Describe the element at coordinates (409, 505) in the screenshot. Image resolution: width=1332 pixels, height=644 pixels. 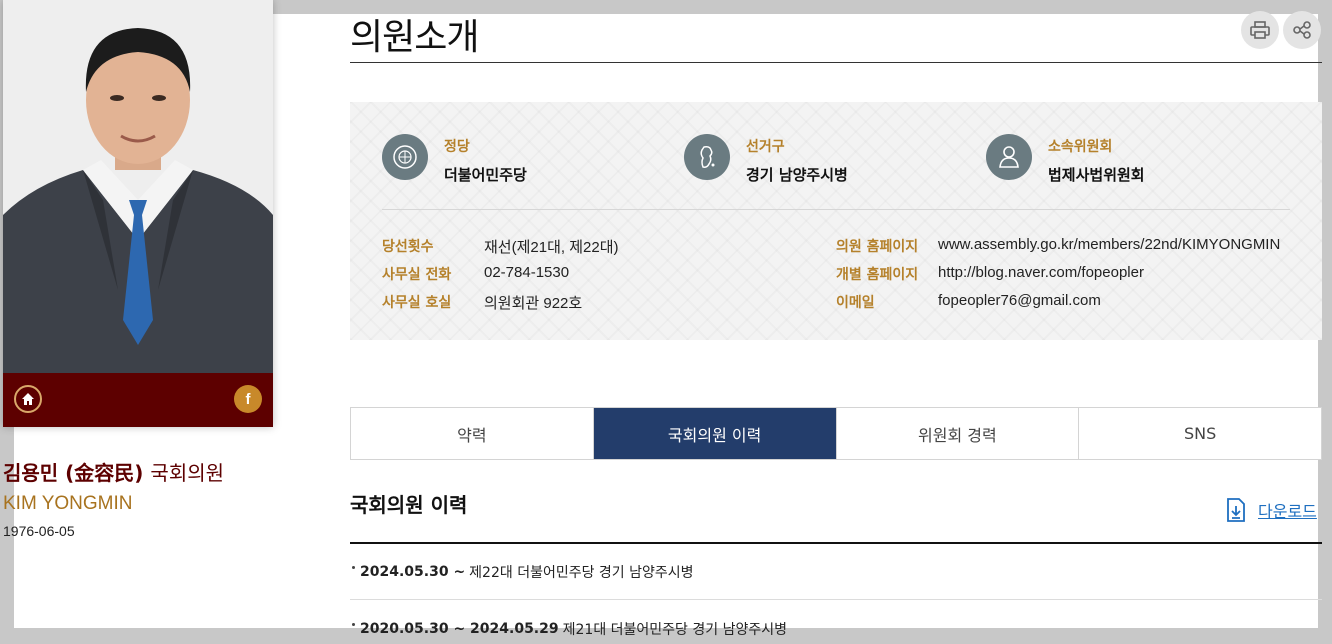
I see `section-title: 국회의원 이력` at that location.